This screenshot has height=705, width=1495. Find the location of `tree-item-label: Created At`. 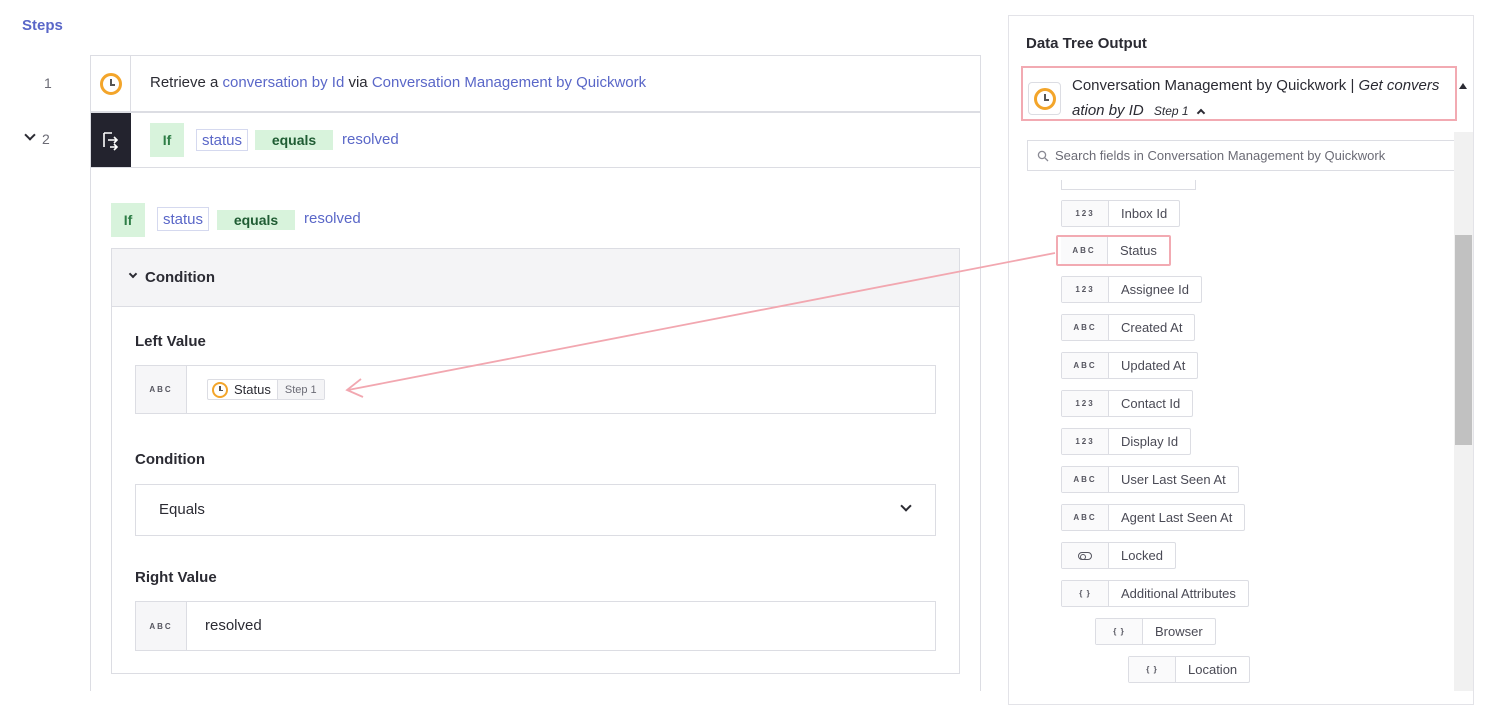

tree-item-label: Created At is located at coordinates (1152, 327).